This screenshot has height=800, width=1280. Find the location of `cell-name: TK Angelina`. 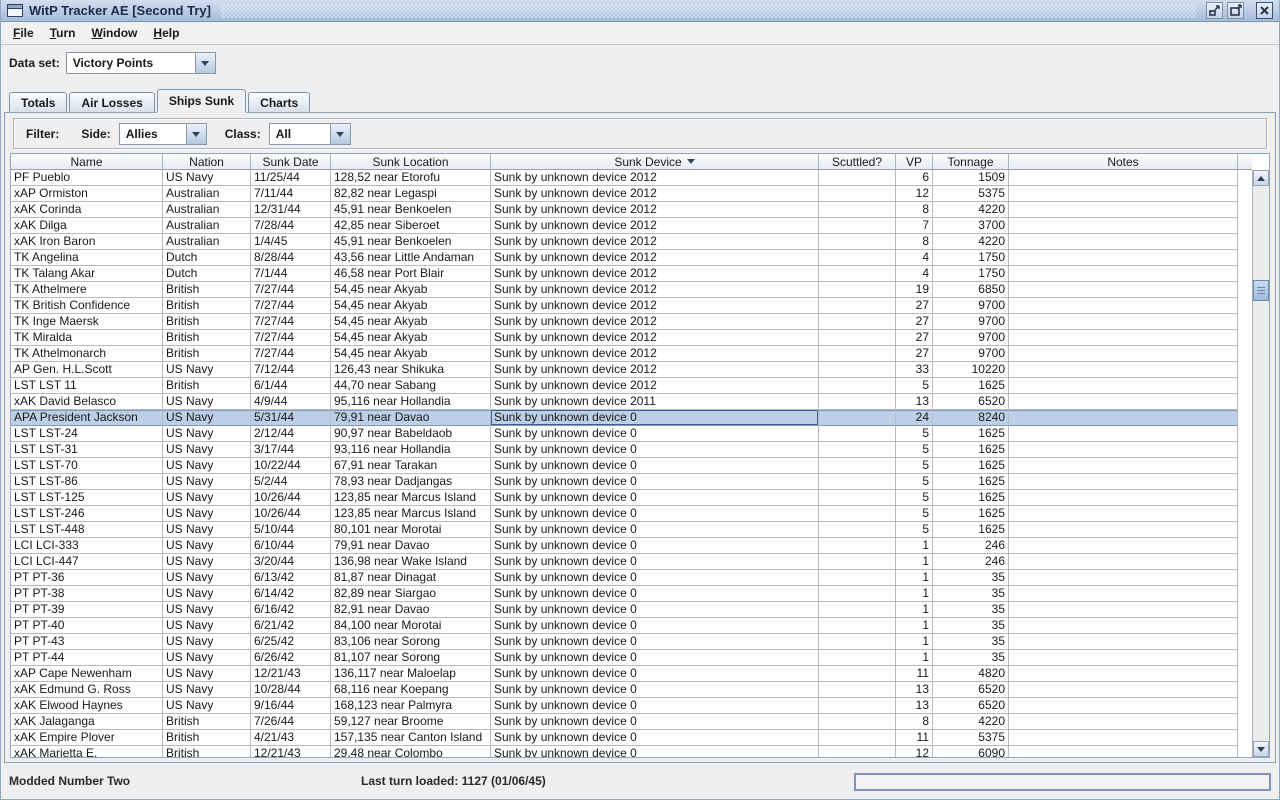

cell-name: TK Angelina is located at coordinates (87, 258).